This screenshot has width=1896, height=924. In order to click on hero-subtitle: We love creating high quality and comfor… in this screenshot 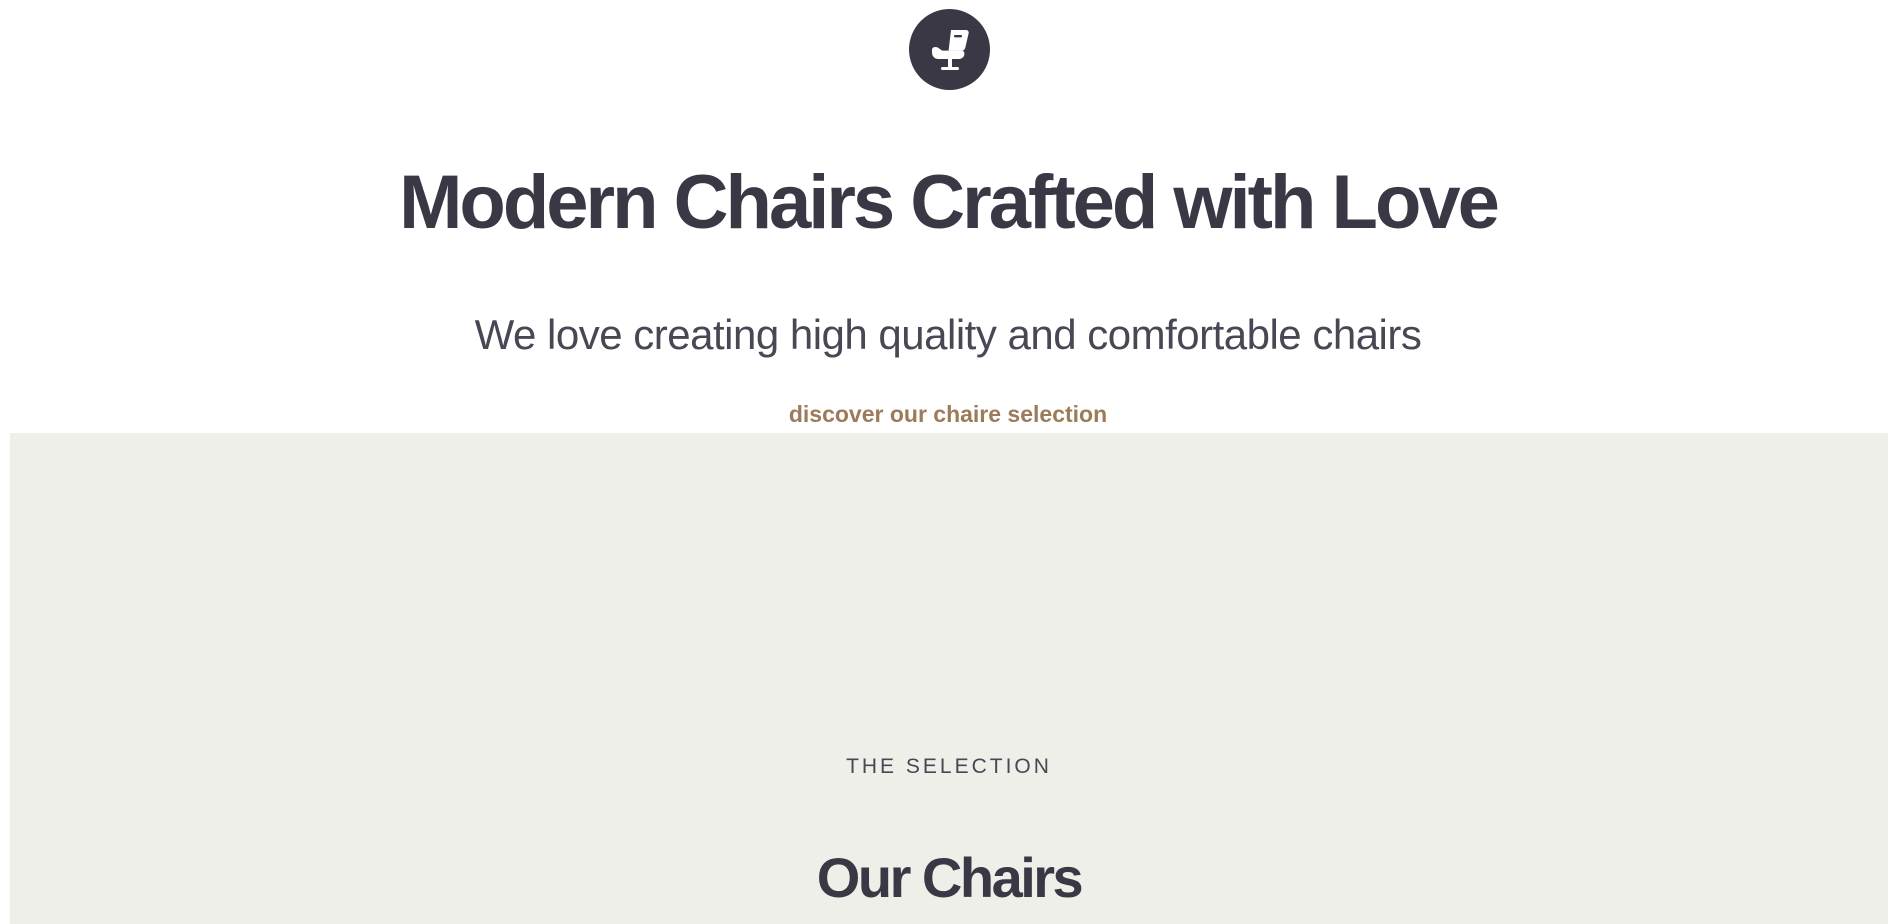, I will do `click(948, 334)`.